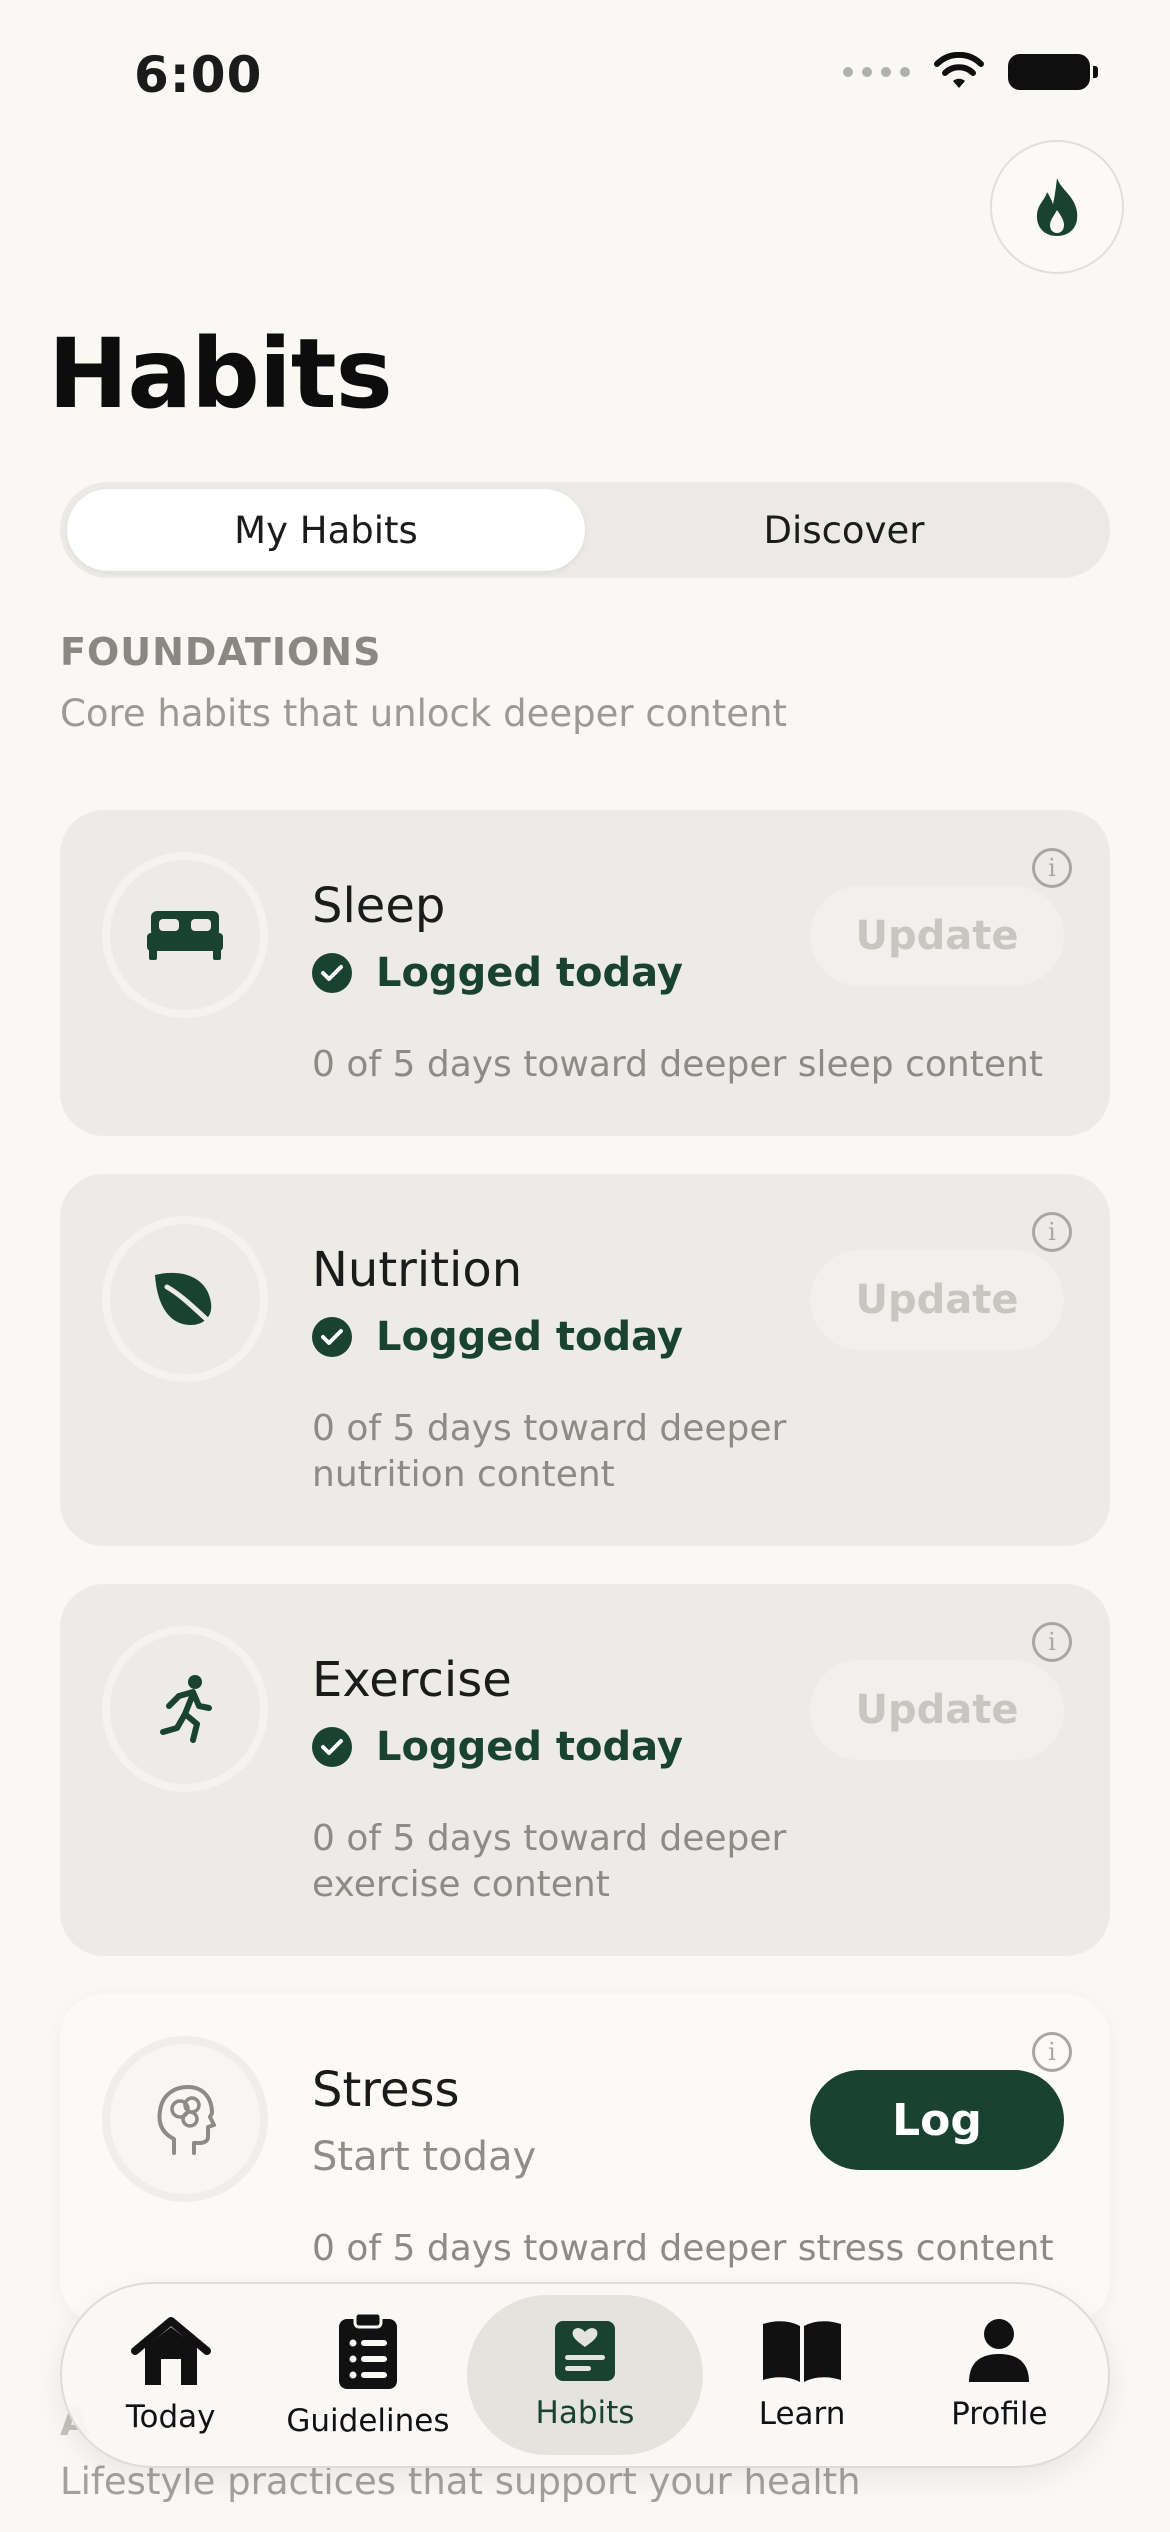  I want to click on section-title: FOUNDATIONS, so click(221, 652).